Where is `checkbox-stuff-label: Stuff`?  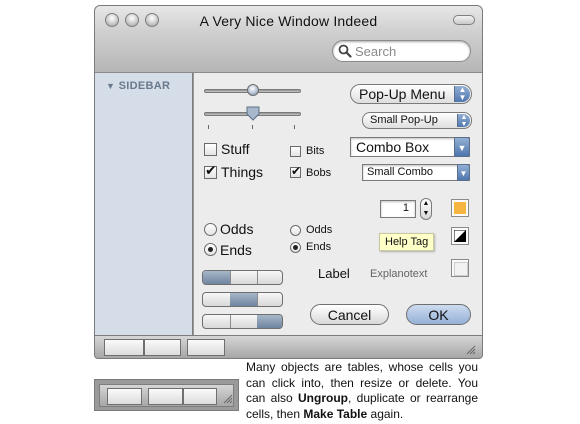
checkbox-stuff-label: Stuff is located at coordinates (235, 149).